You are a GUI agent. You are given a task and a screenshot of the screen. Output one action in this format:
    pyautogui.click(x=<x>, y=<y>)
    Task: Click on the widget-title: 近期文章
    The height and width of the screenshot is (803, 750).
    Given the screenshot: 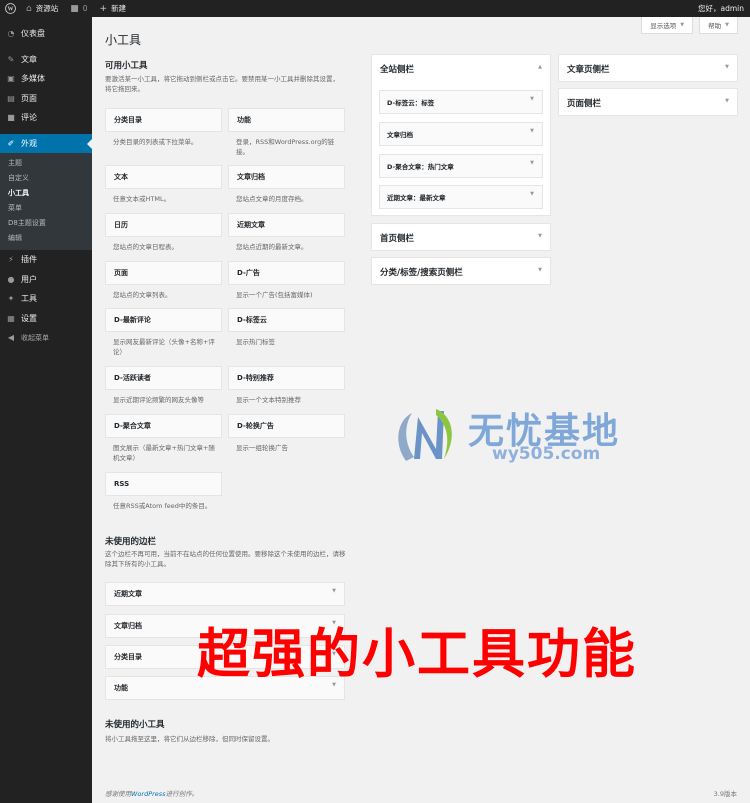 What is the action you would take?
    pyautogui.click(x=286, y=225)
    